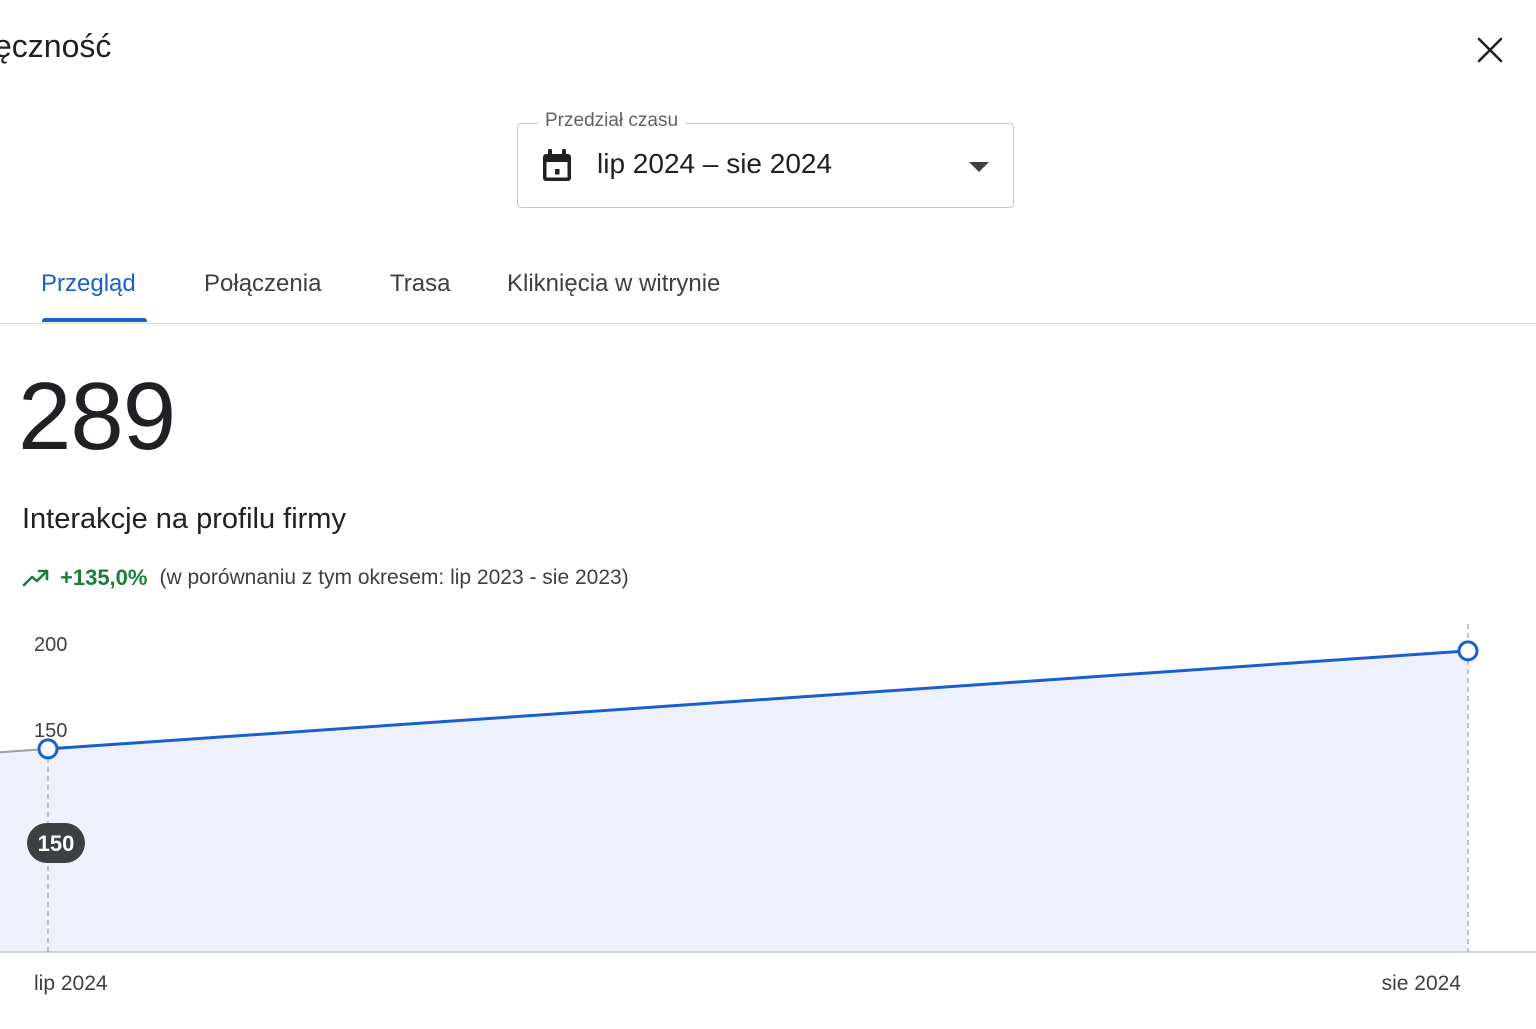  Describe the element at coordinates (613, 284) in the screenshot. I see `tab-website-clicks: Kliknięcia w witrynie` at that location.